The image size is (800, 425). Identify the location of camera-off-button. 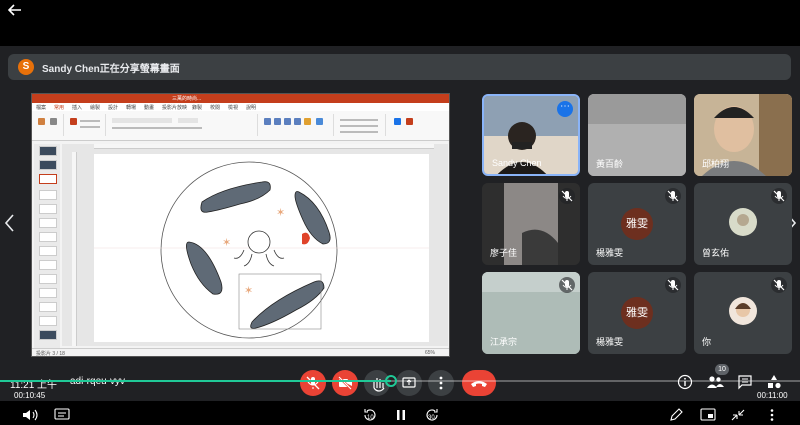
(345, 383).